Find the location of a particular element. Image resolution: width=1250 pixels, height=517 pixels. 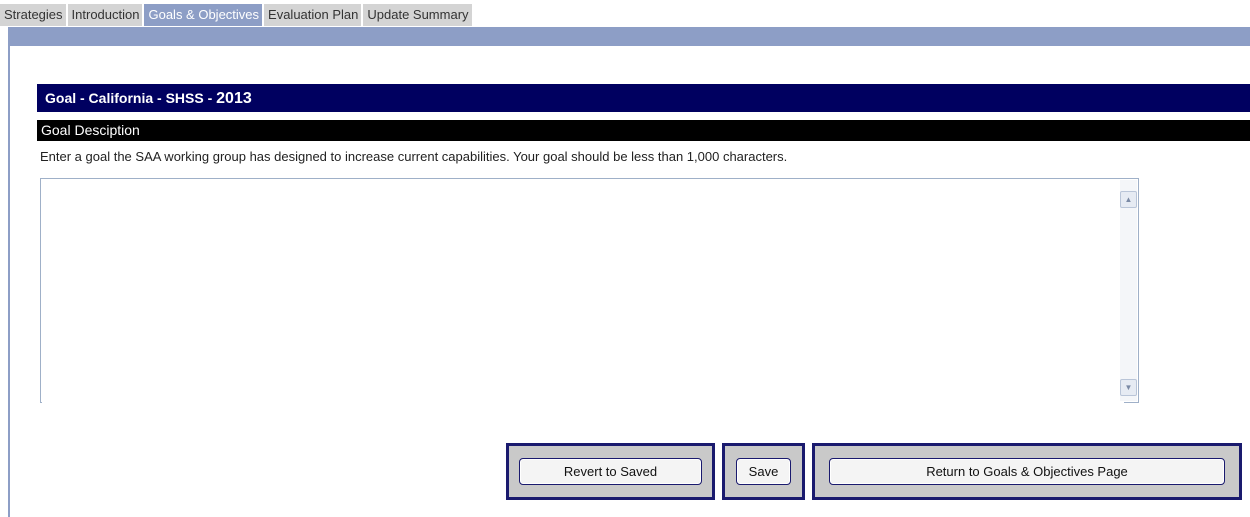

tab-evaluation-plan: Evaluation Plan is located at coordinates (314, 15).